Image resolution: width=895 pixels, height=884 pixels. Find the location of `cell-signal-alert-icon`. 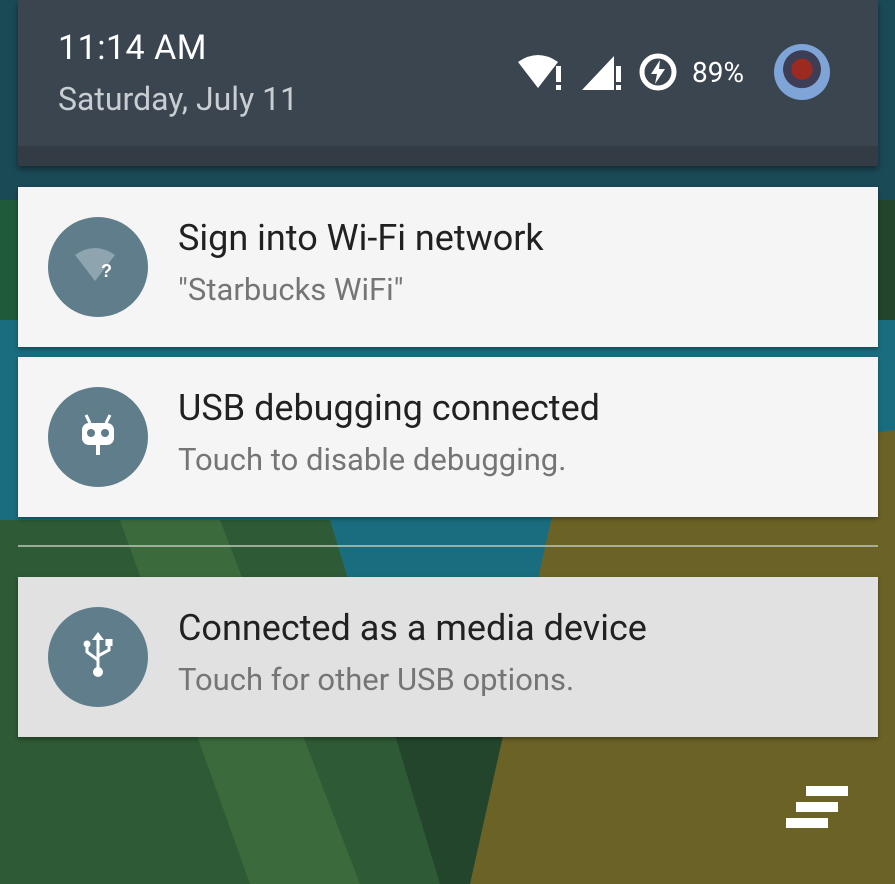

cell-signal-alert-icon is located at coordinates (602, 72).